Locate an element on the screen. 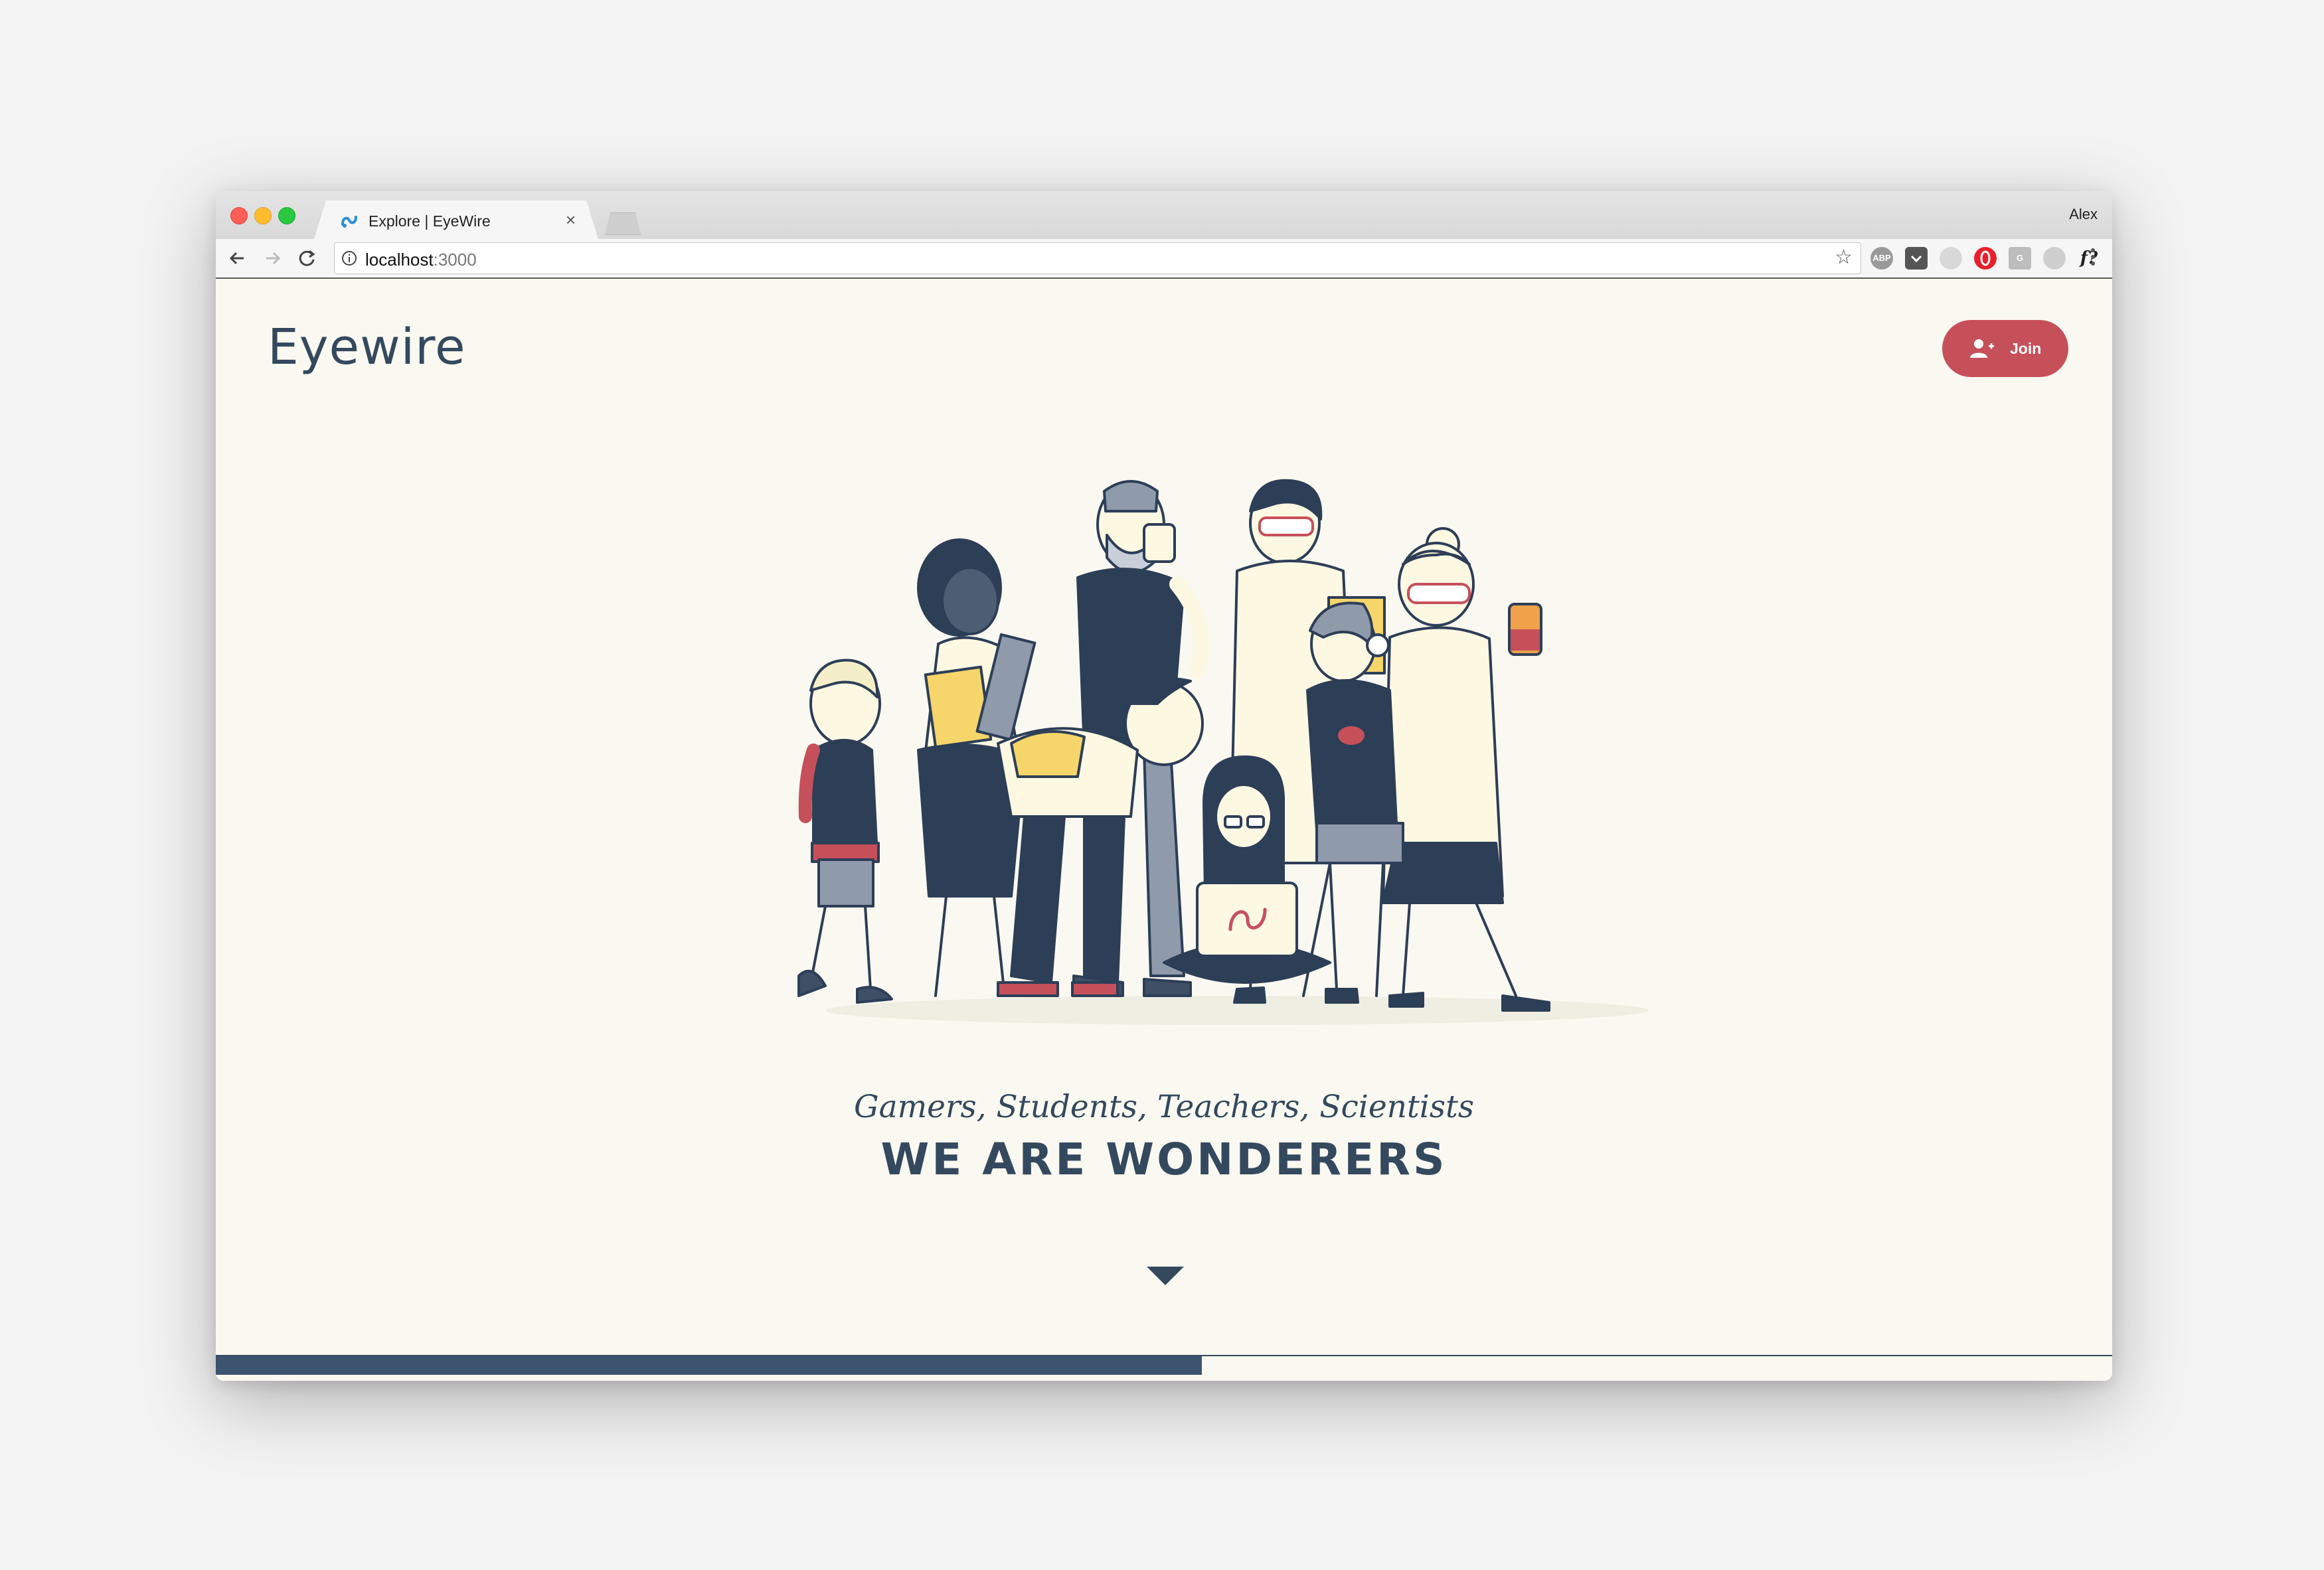  abp-icon: ABP is located at coordinates (1882, 258).